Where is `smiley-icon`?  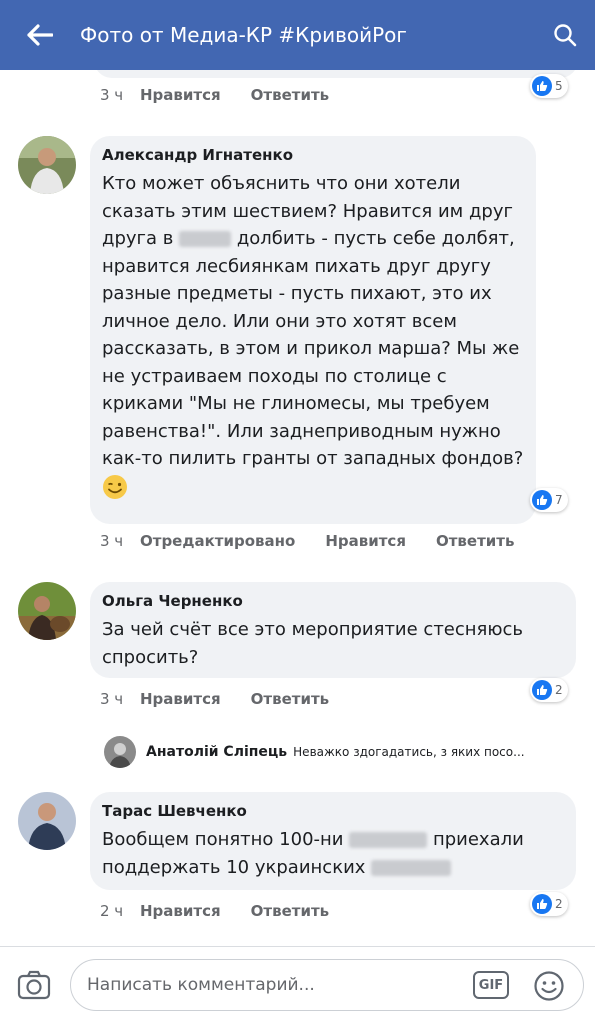
smiley-icon is located at coordinates (549, 986).